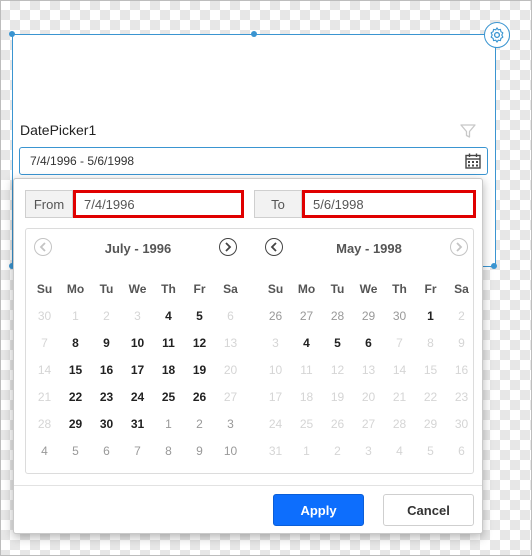 This screenshot has height=556, width=532. I want to click on resize-handle-bottom-right, so click(494, 266).